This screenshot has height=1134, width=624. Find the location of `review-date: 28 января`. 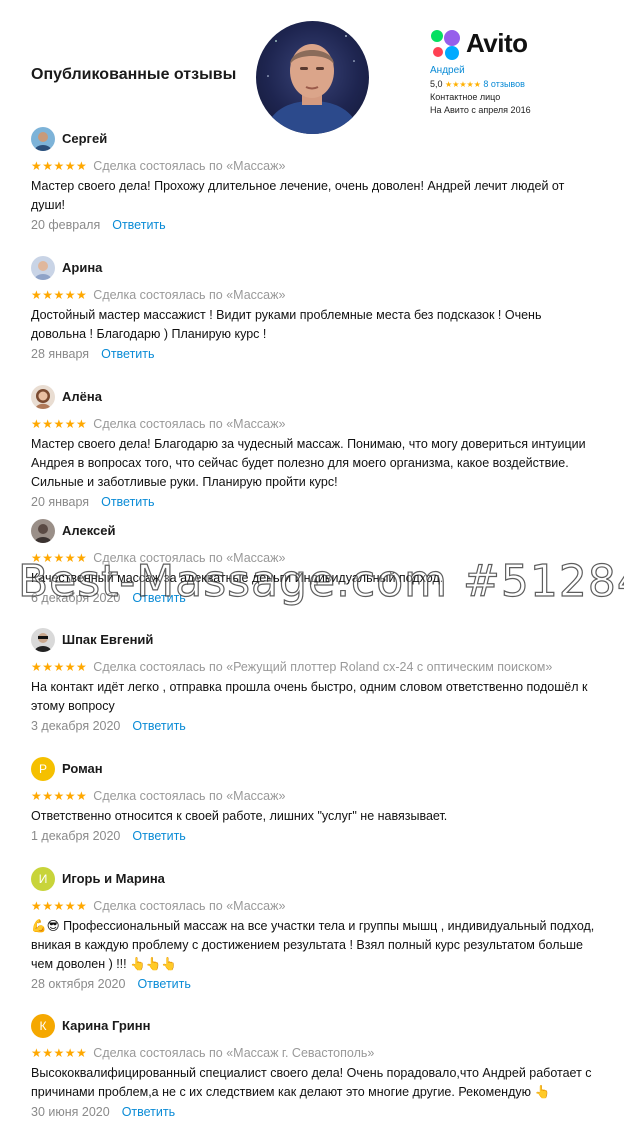

review-date: 28 января is located at coordinates (60, 354).